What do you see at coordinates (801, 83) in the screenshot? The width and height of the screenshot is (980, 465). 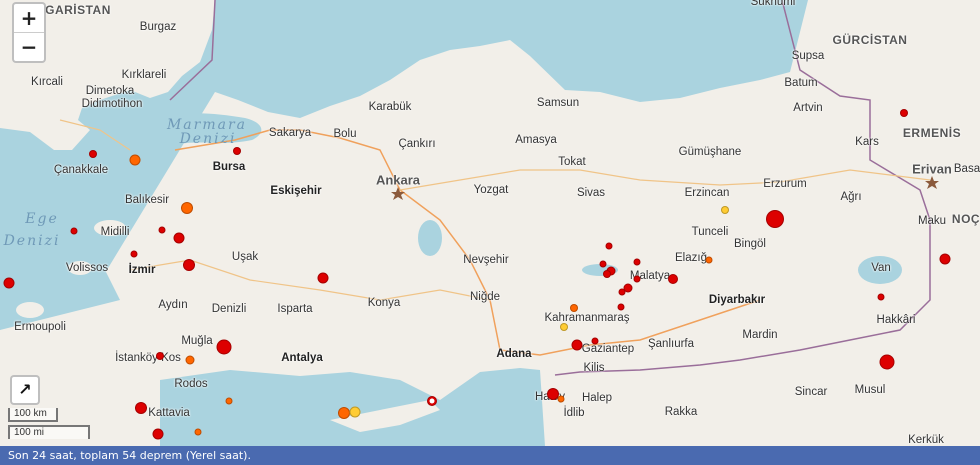 I see `map-label-batum: Batum` at bounding box center [801, 83].